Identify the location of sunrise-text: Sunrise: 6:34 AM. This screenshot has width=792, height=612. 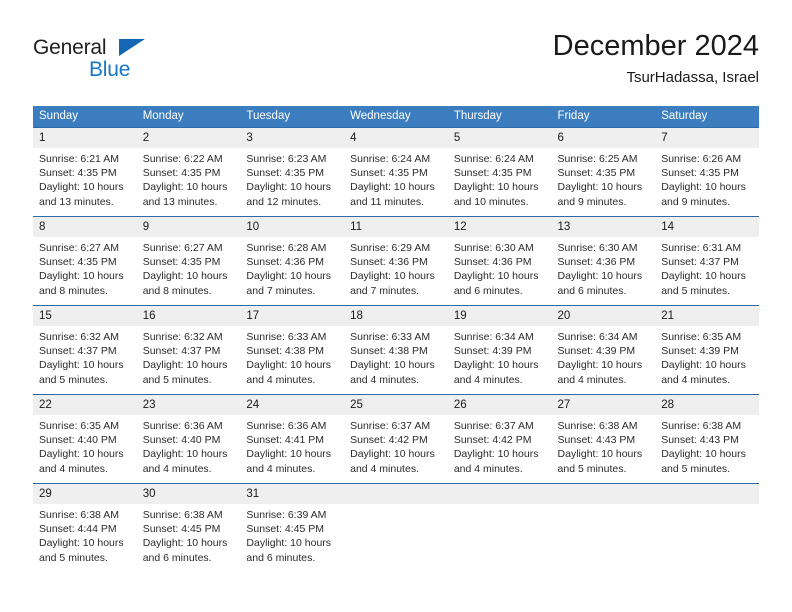
(597, 337).